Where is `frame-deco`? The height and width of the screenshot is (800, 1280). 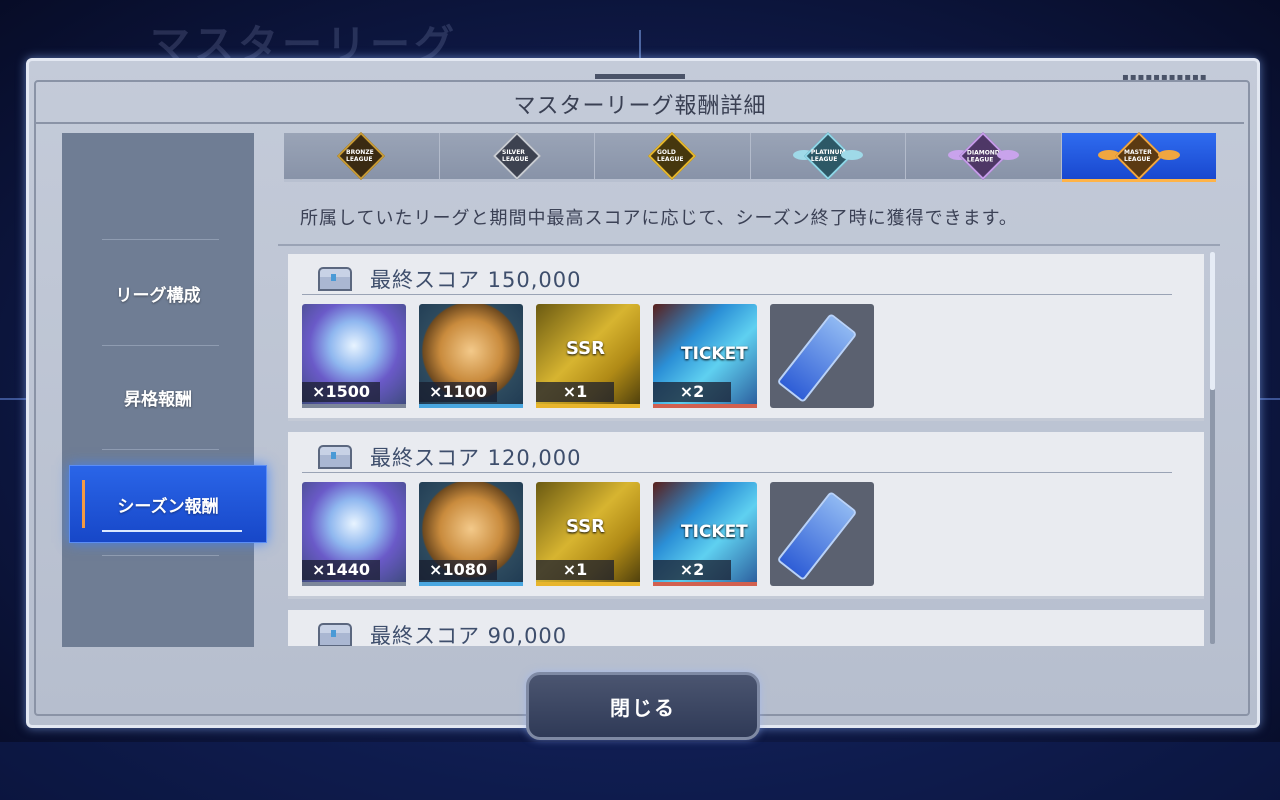 frame-deco is located at coordinates (640, 76).